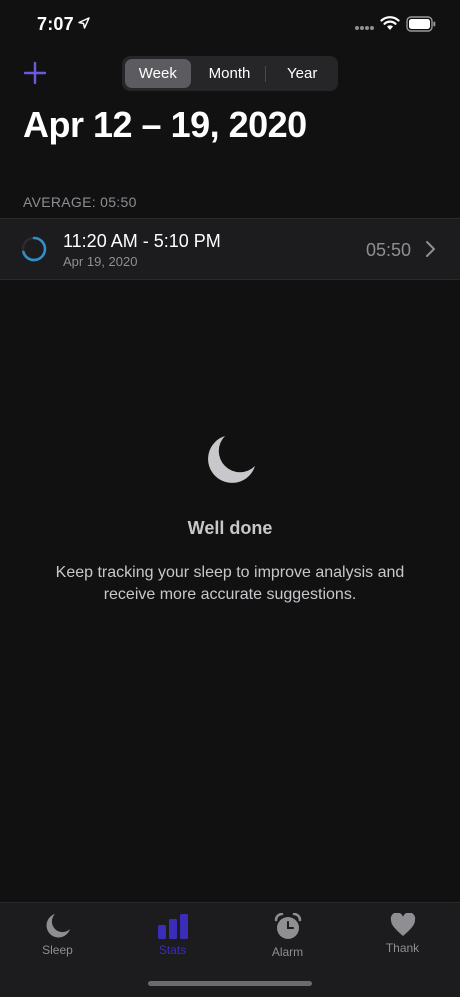 The height and width of the screenshot is (997, 460). Describe the element at coordinates (402, 948) in the screenshot. I see `tab-label: Thank` at that location.